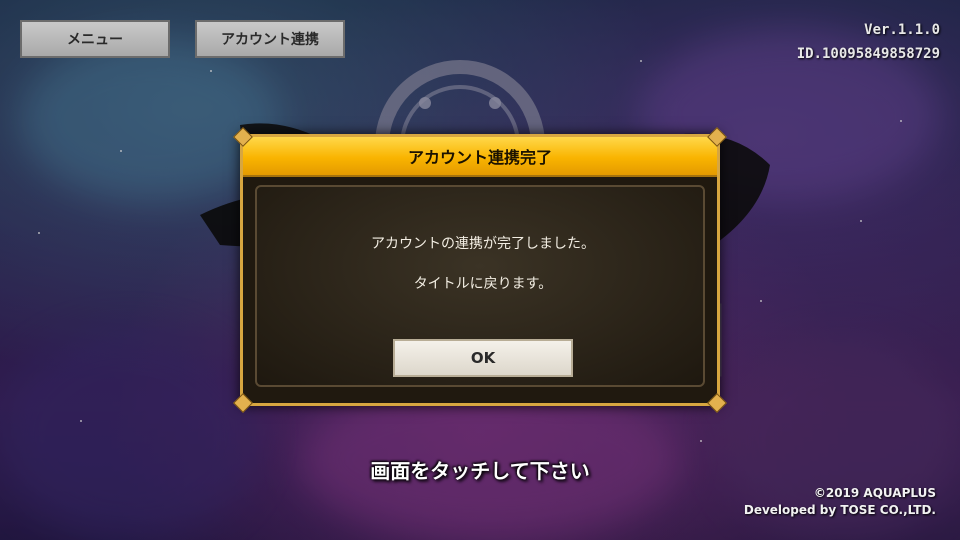  I want to click on dialog-message-line1: アカウントの連携が完了しました。, so click(483, 244).